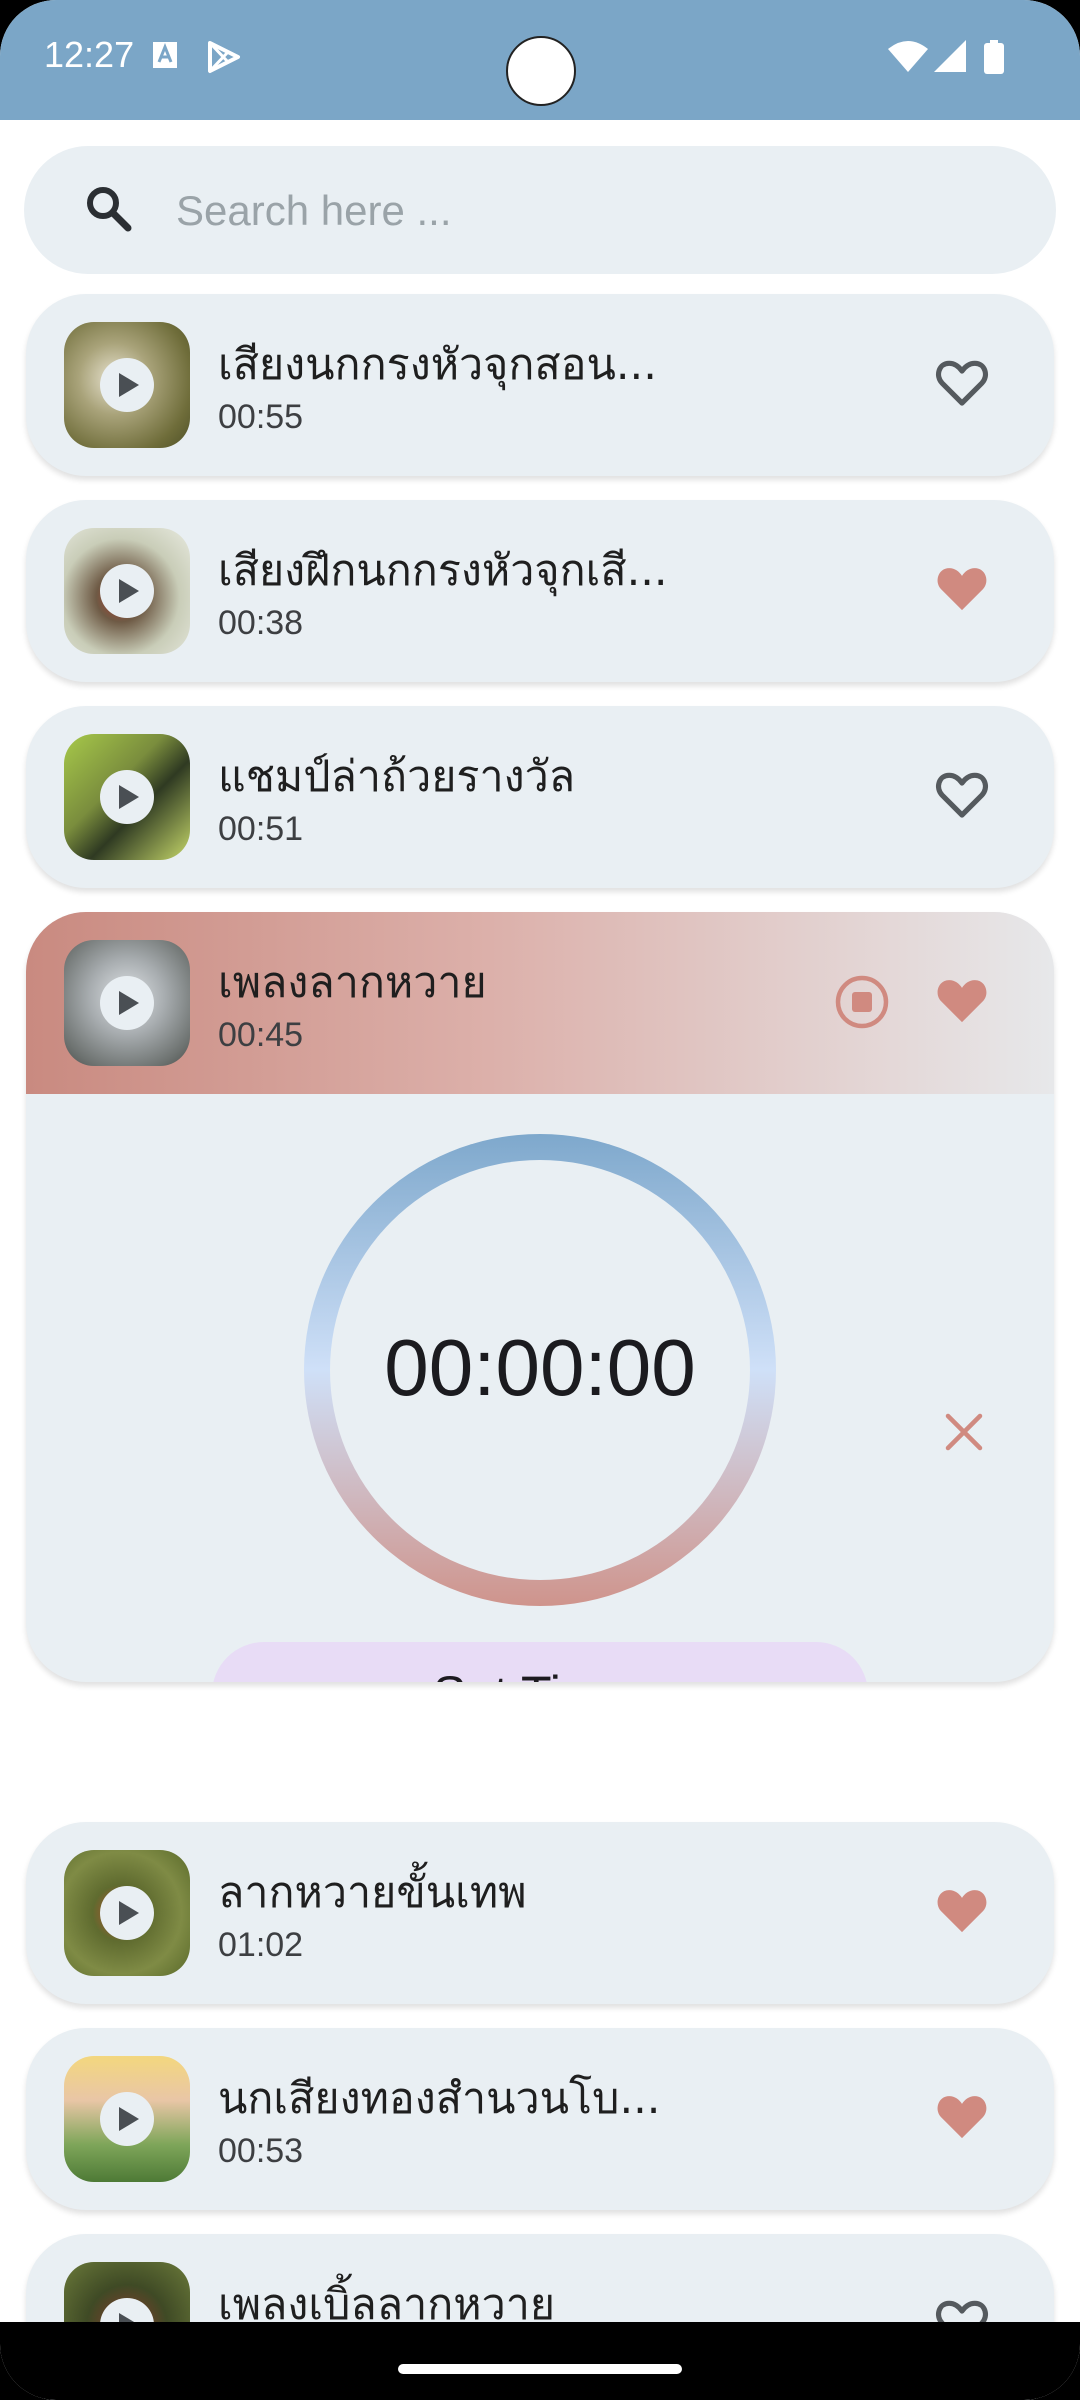  Describe the element at coordinates (541, 71) in the screenshot. I see `camera-cutout` at that location.